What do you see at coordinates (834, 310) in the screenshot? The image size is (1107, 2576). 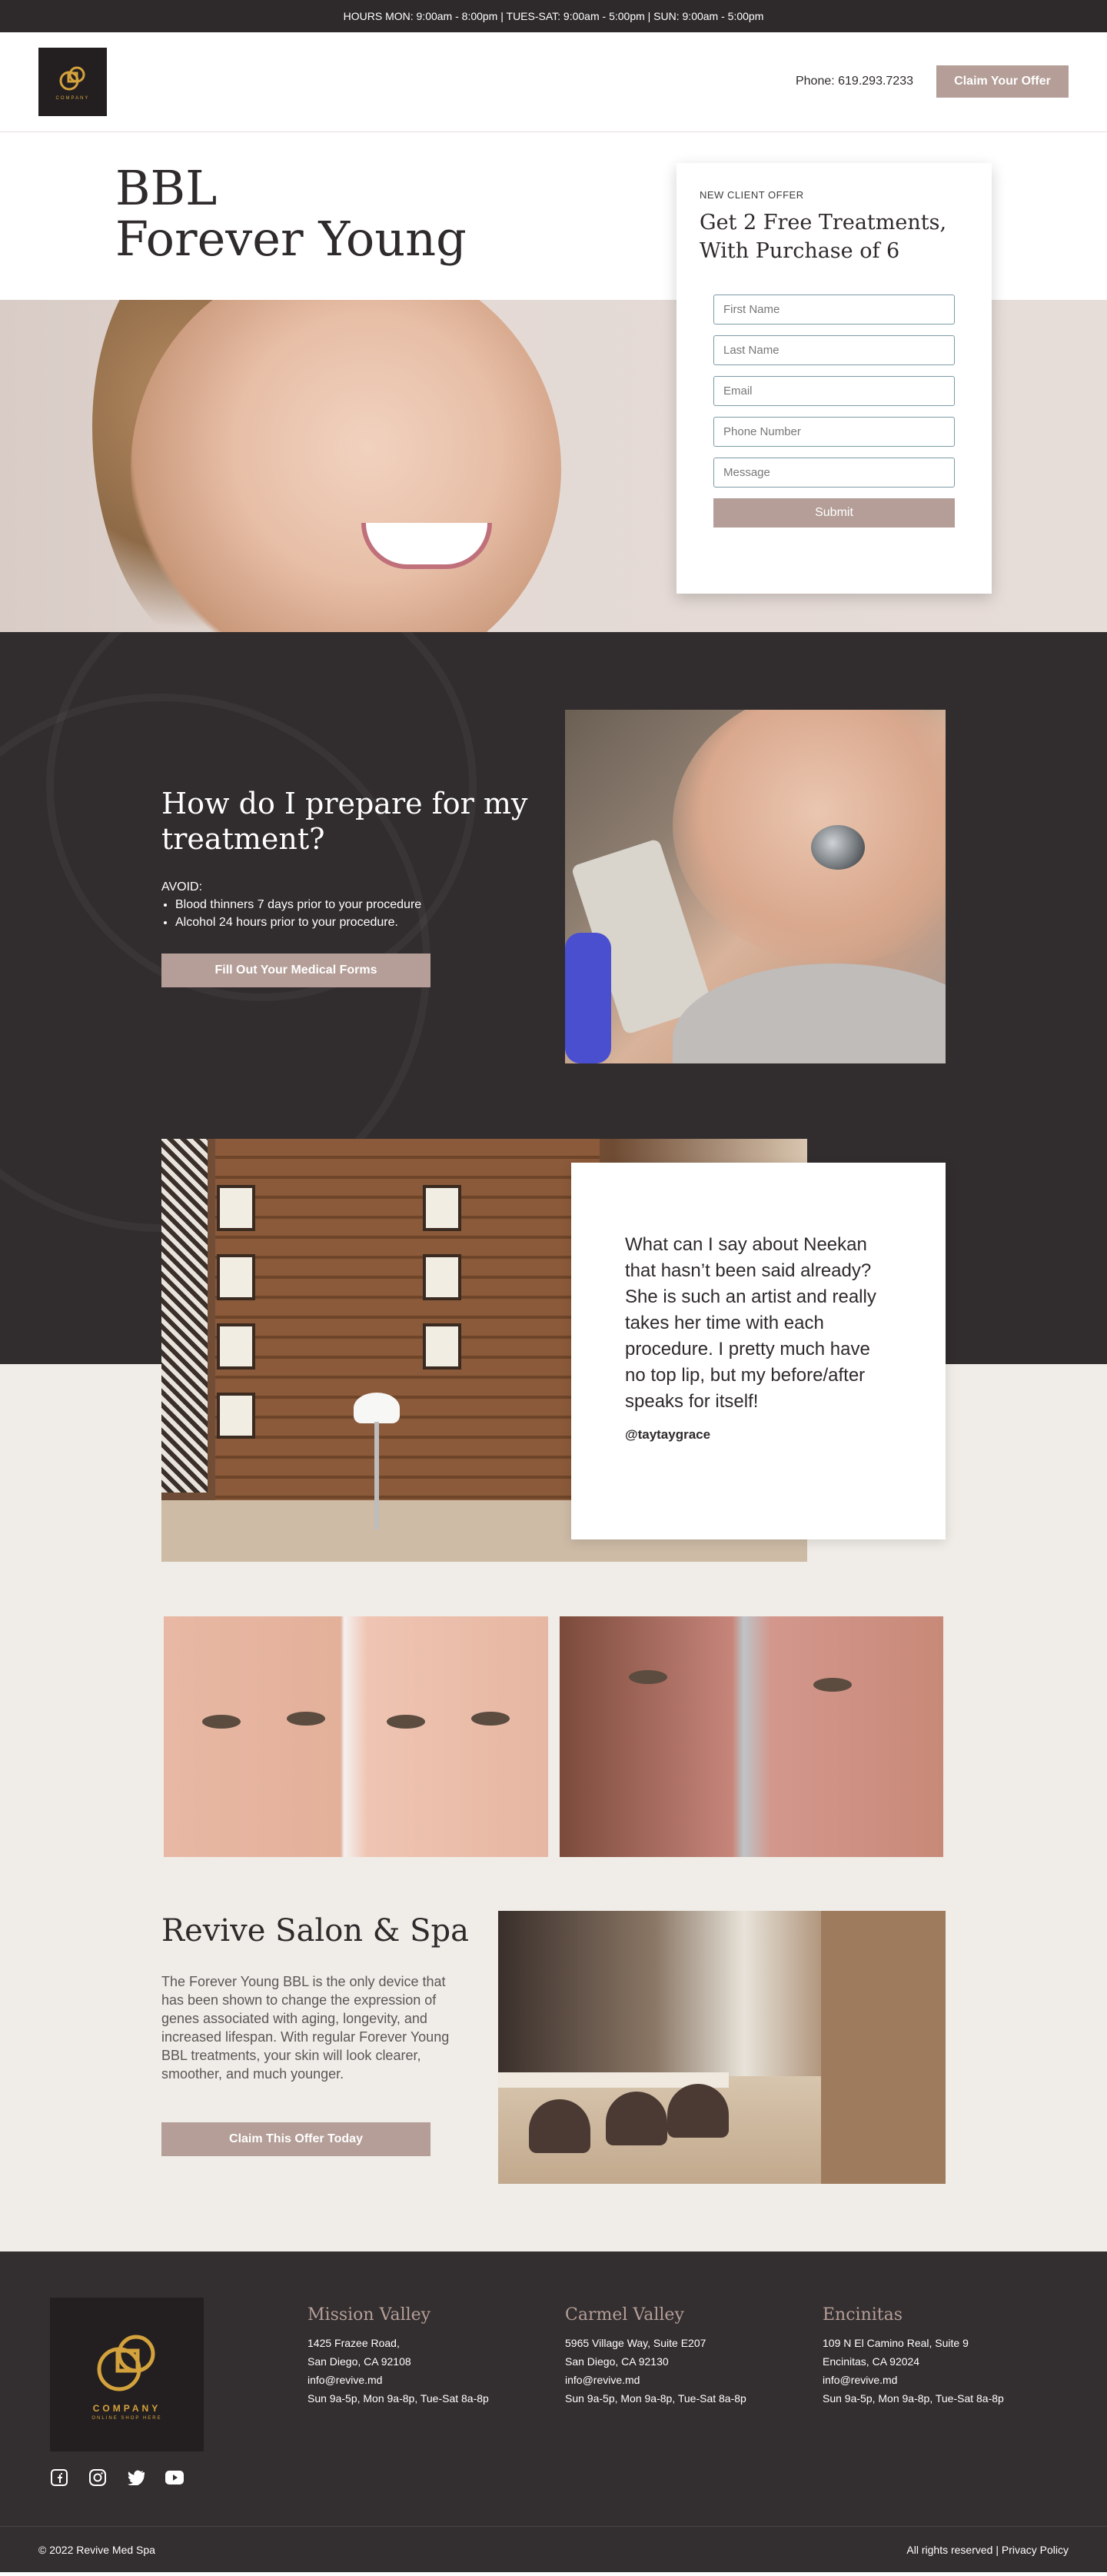 I see `first-name-field` at bounding box center [834, 310].